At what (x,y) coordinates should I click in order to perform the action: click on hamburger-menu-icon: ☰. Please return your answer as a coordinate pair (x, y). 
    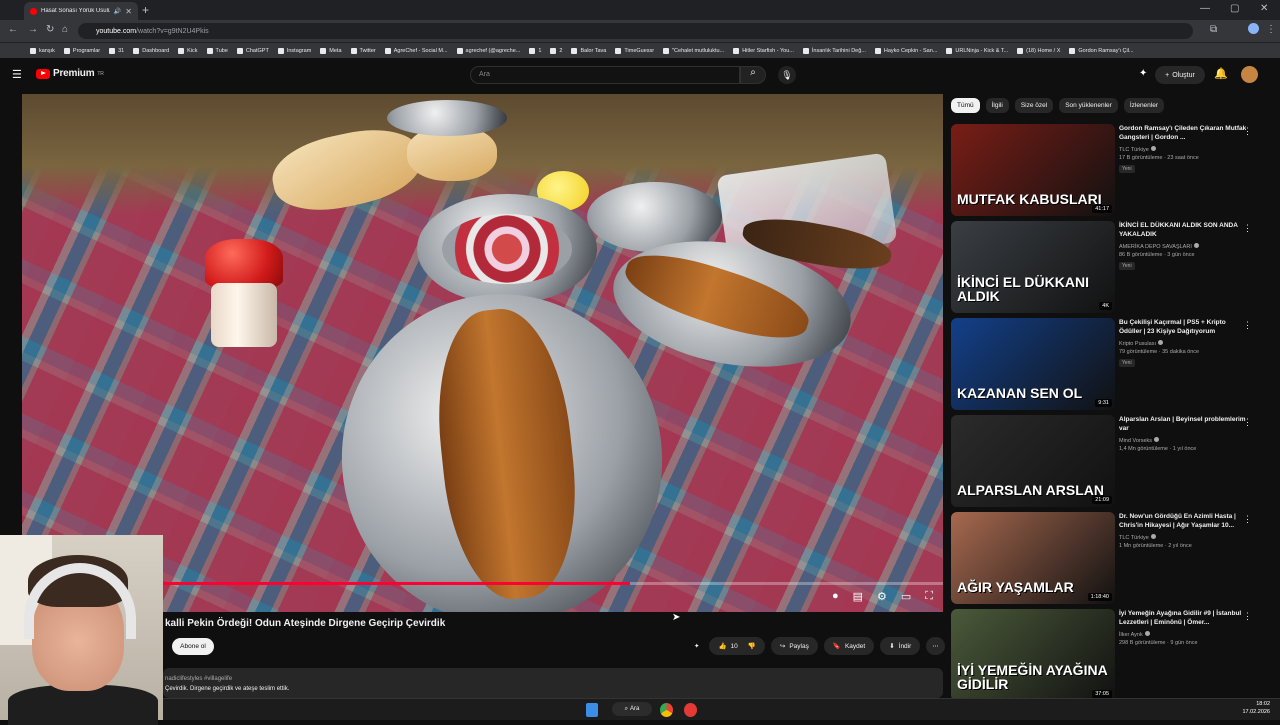
    Looking at the image, I should click on (17, 74).